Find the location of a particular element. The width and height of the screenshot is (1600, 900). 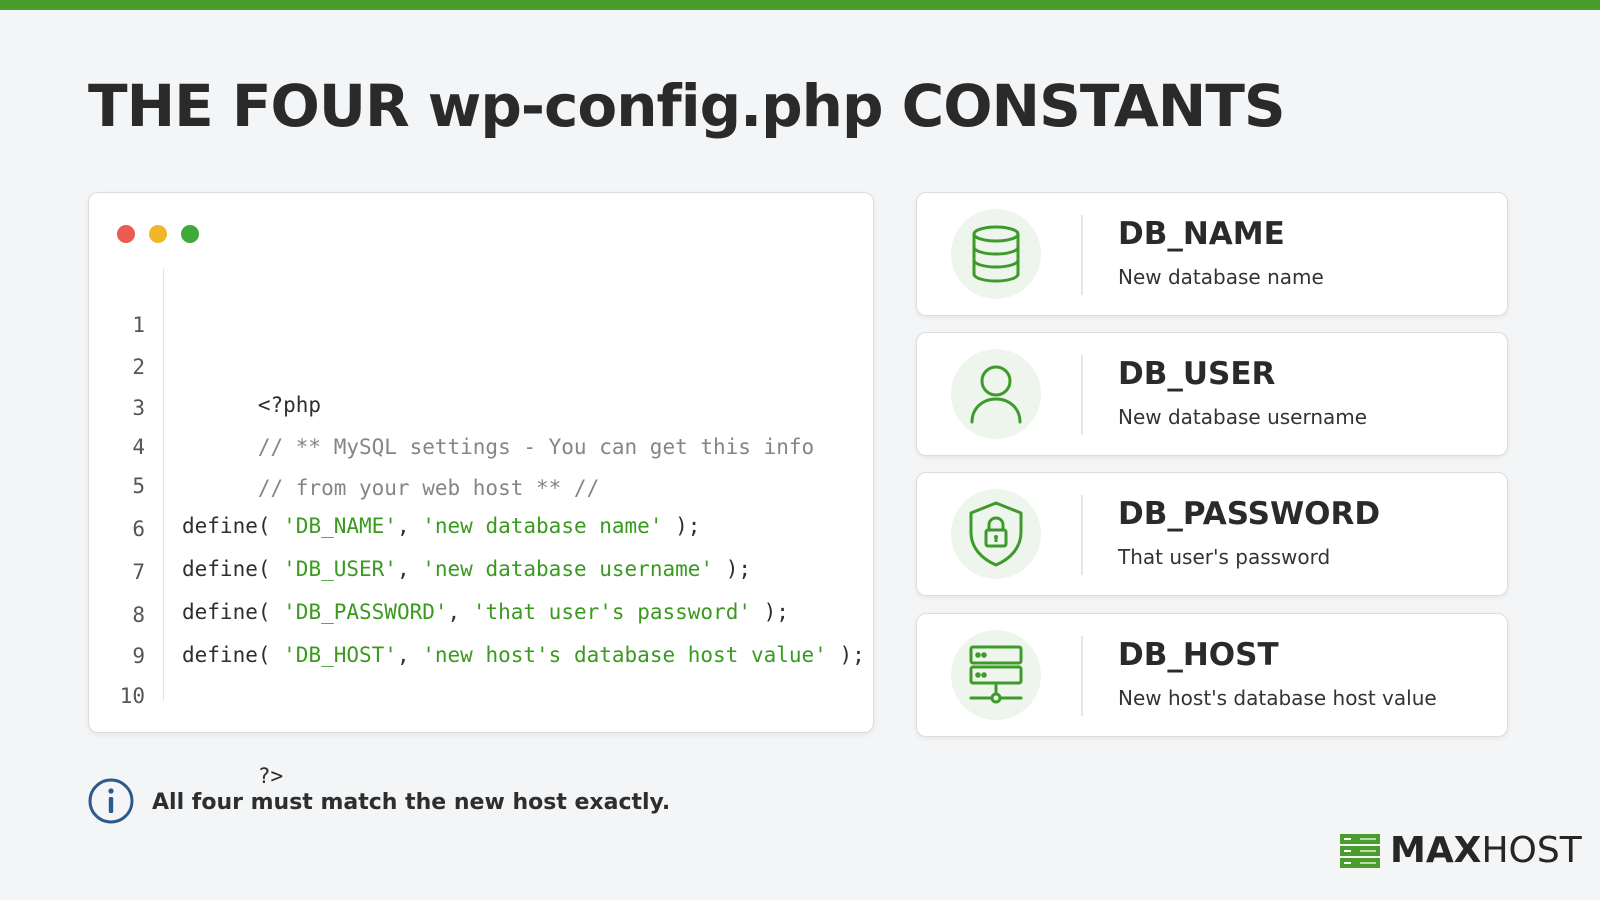

close-window-dot is located at coordinates (126, 234).